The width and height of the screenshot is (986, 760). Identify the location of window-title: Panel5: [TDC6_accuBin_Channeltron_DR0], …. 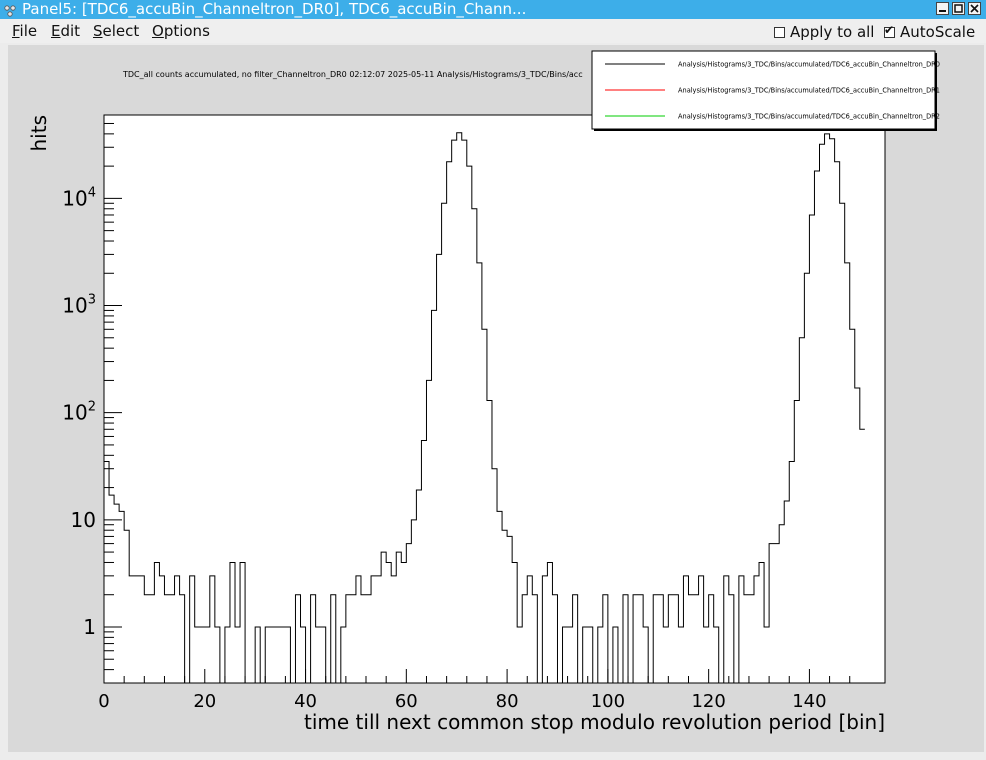
(274, 9).